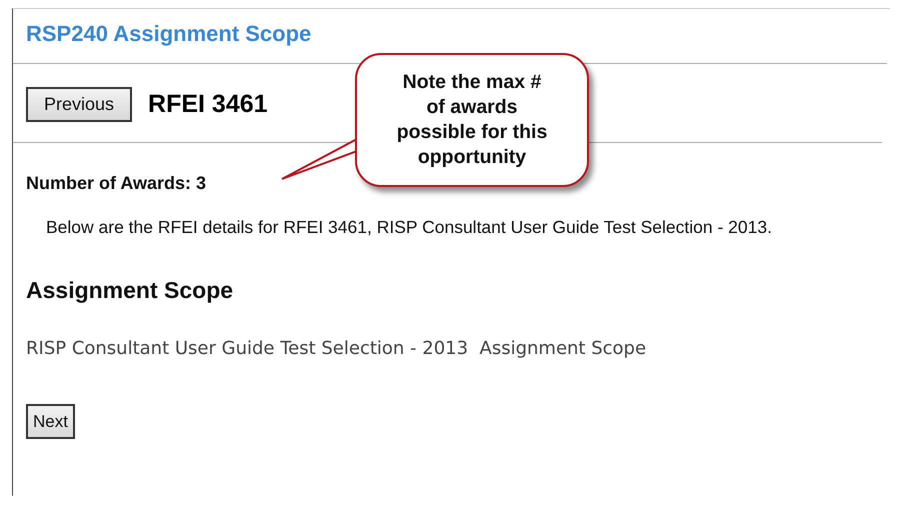 This screenshot has height=513, width=903. Describe the element at coordinates (116, 183) in the screenshot. I see `awards-label: Number of Awards: 3` at that location.